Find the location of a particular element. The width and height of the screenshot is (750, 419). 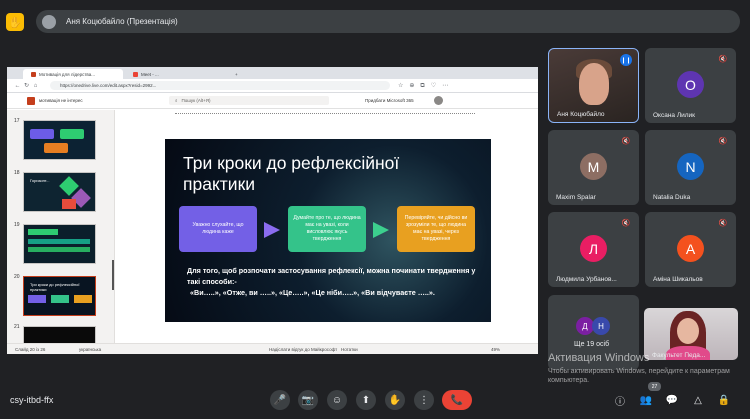

people-count-badge: 27 is located at coordinates (654, 386).